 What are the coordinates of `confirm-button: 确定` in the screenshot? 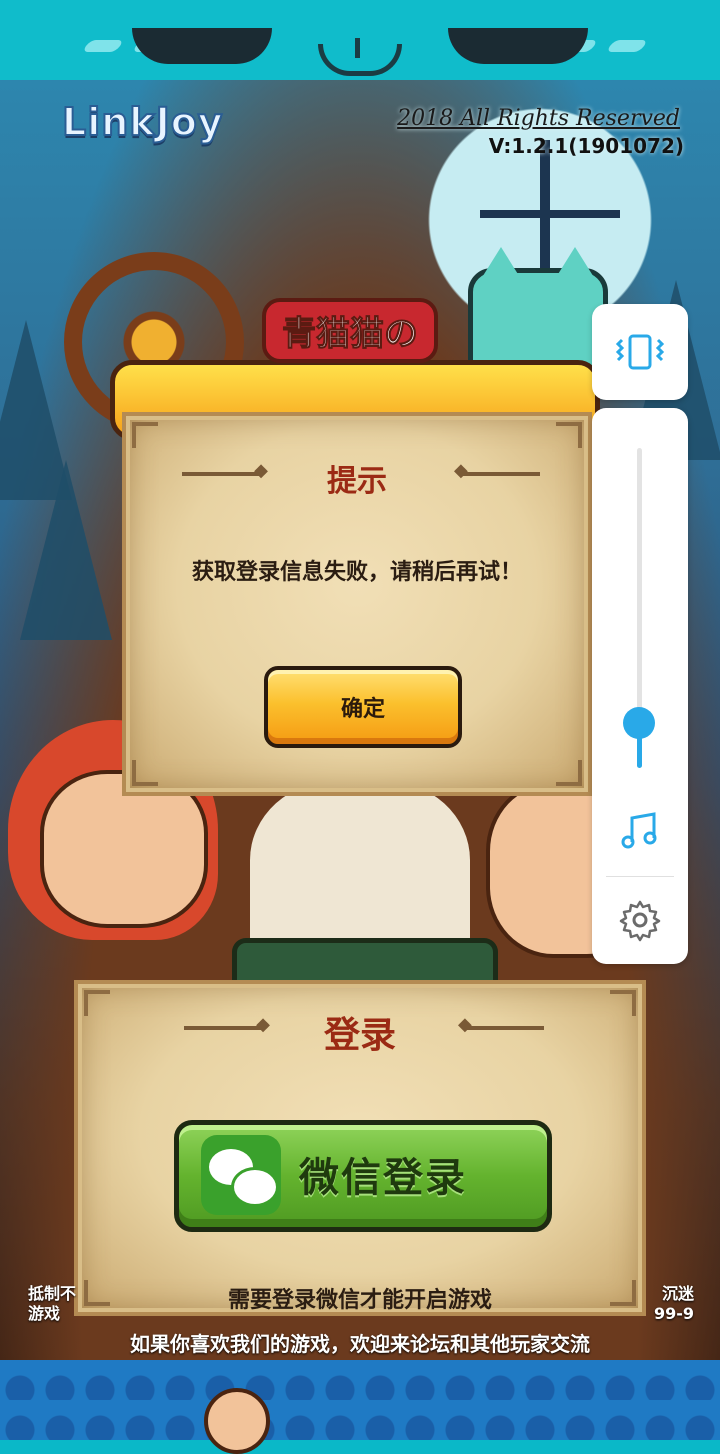 It's located at (363, 707).